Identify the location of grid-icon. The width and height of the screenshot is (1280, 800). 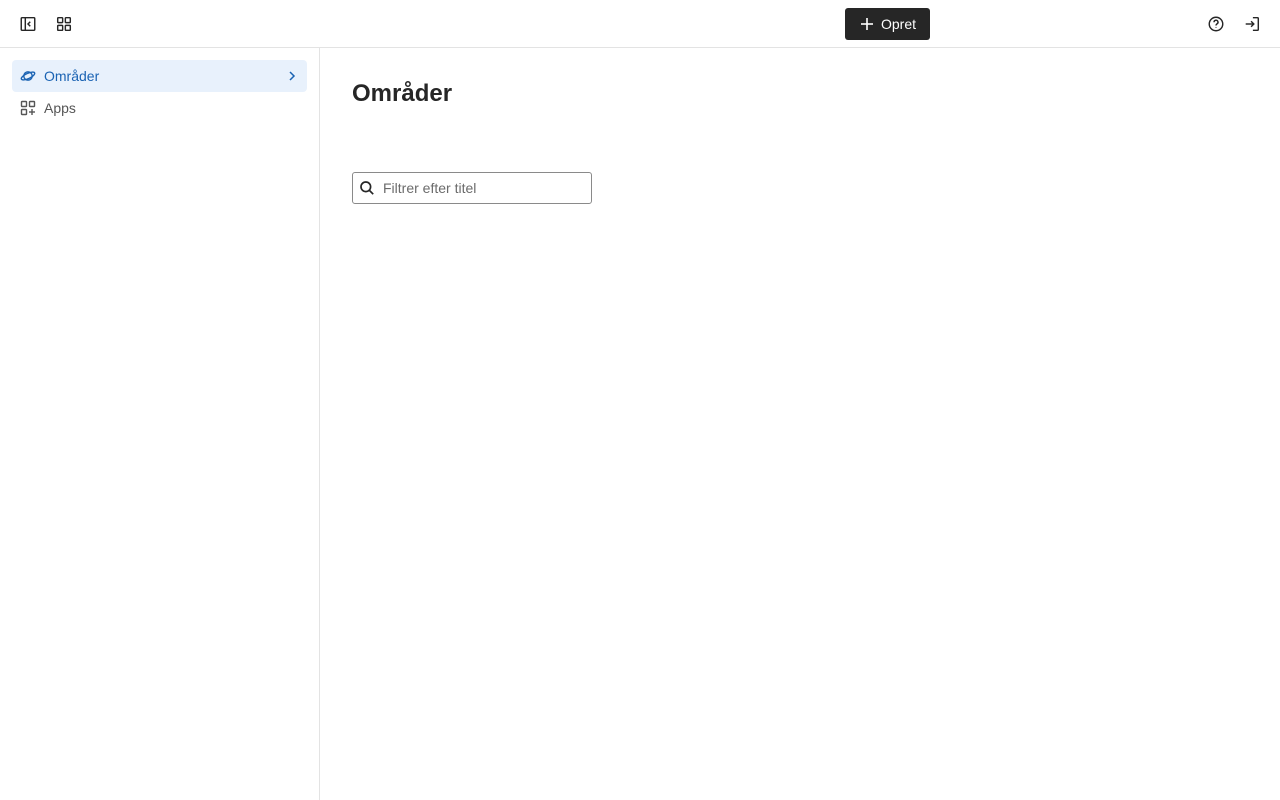
(64, 24).